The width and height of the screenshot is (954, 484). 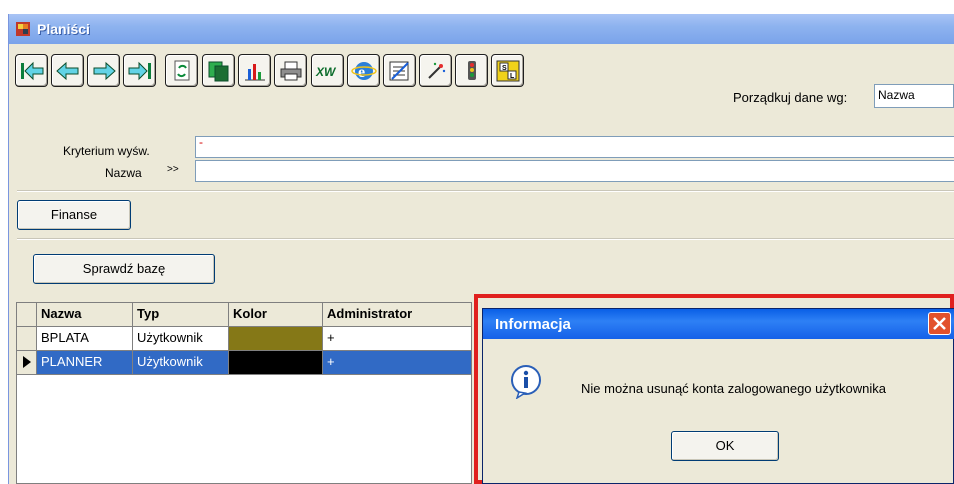 What do you see at coordinates (725, 446) in the screenshot?
I see `ok-button: OK` at bounding box center [725, 446].